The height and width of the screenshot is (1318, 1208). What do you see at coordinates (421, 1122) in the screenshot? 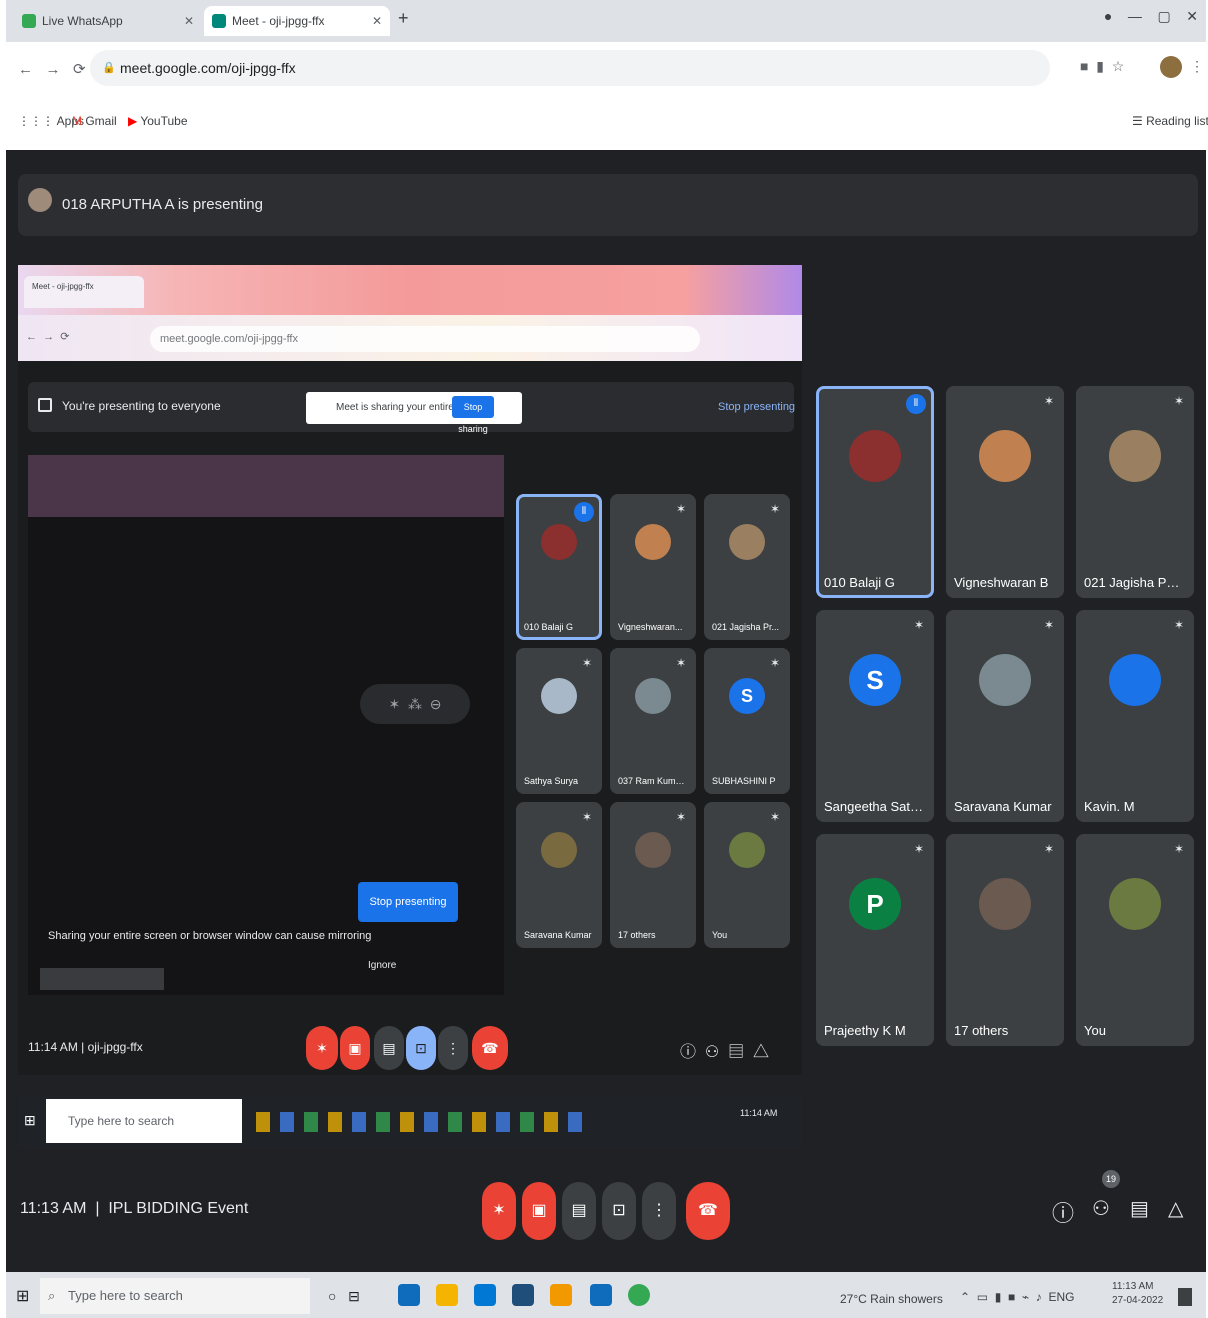
I see `shared-taskbar-apps` at bounding box center [421, 1122].